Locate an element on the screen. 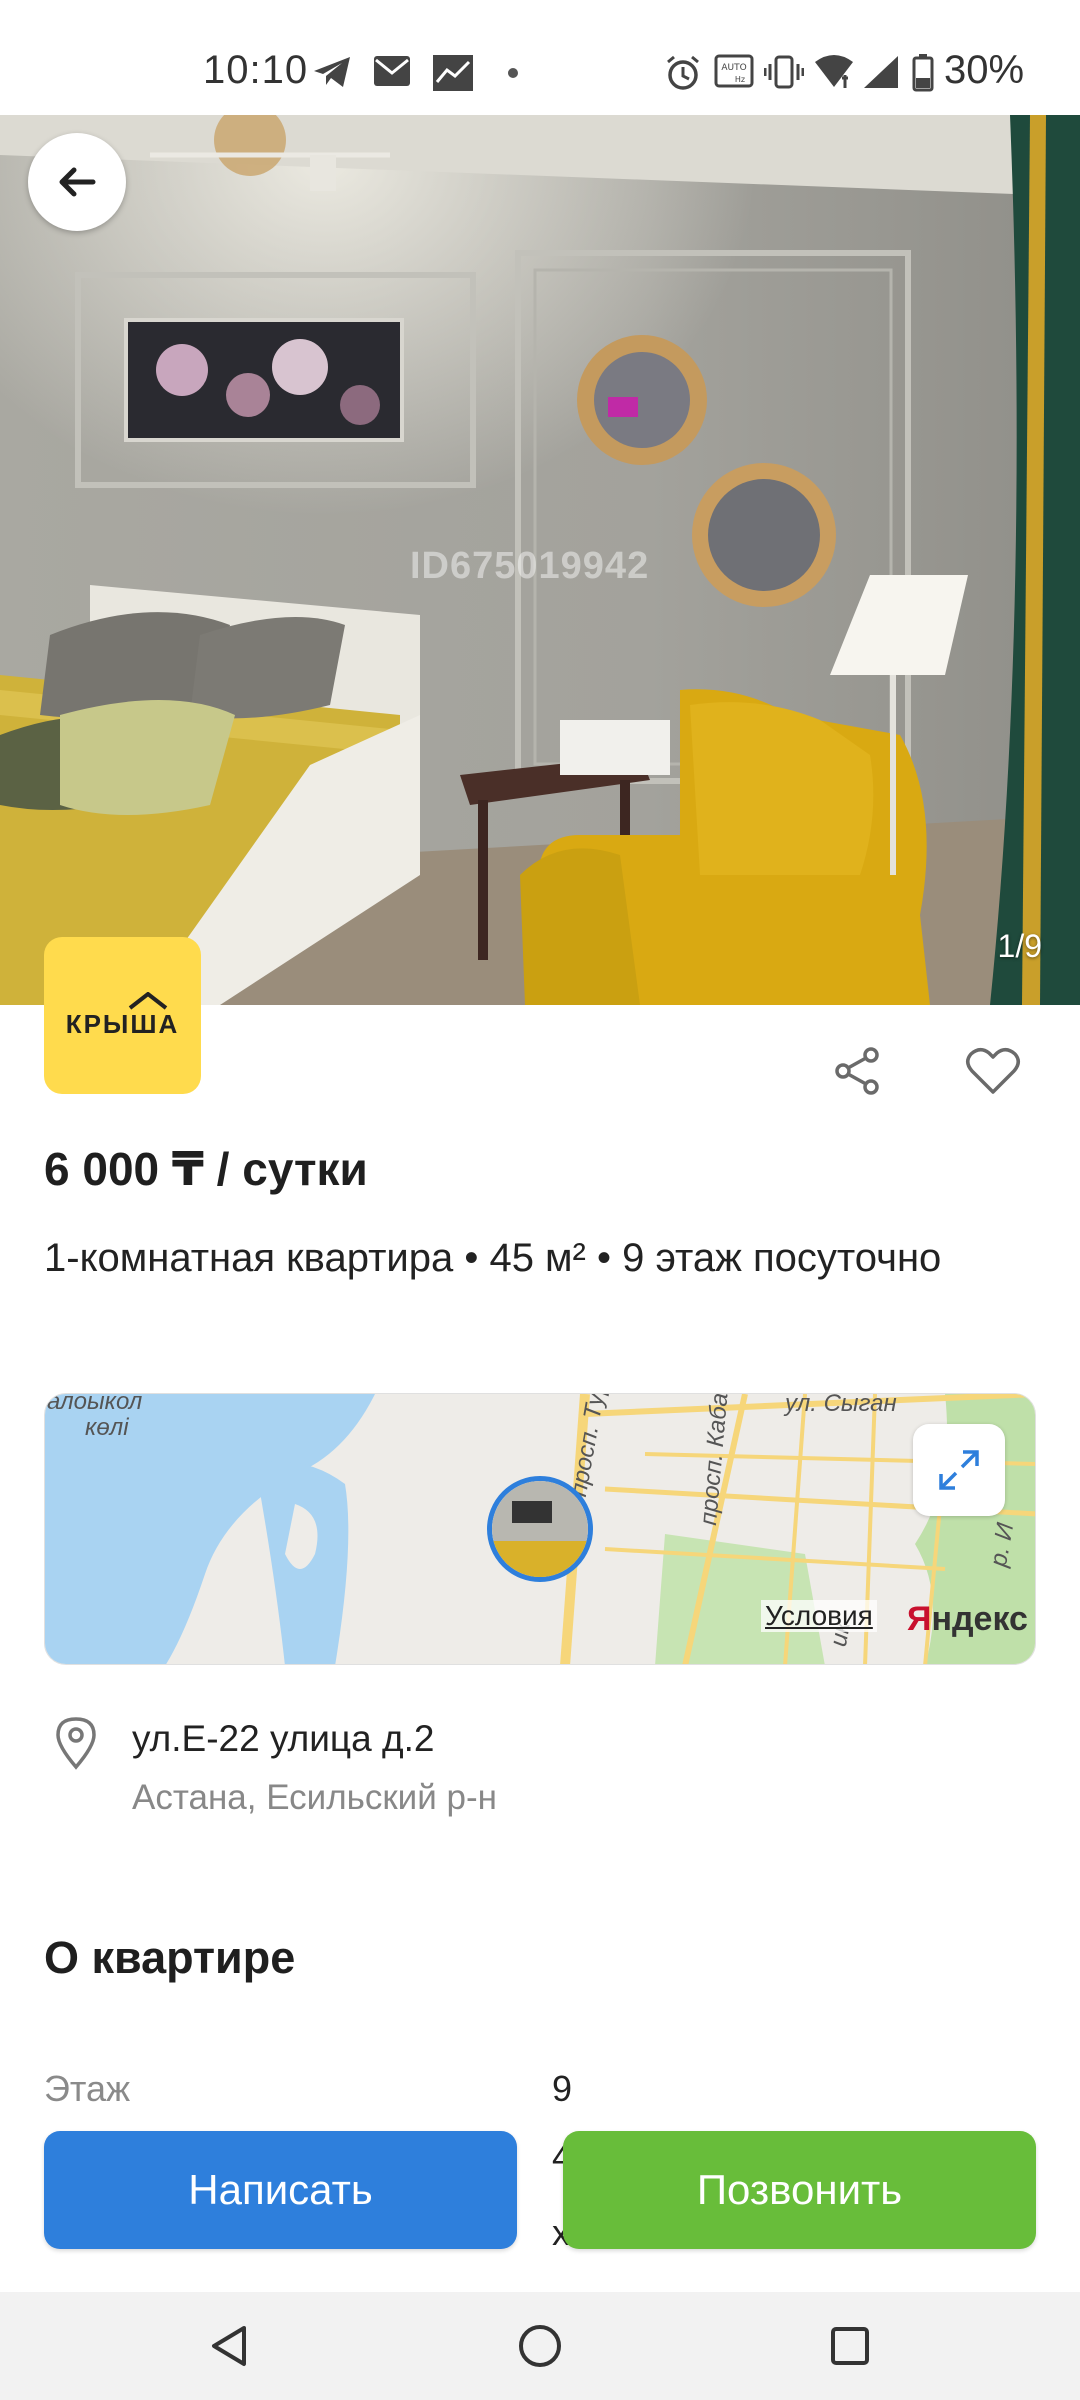  heart-icon is located at coordinates (993, 1071).